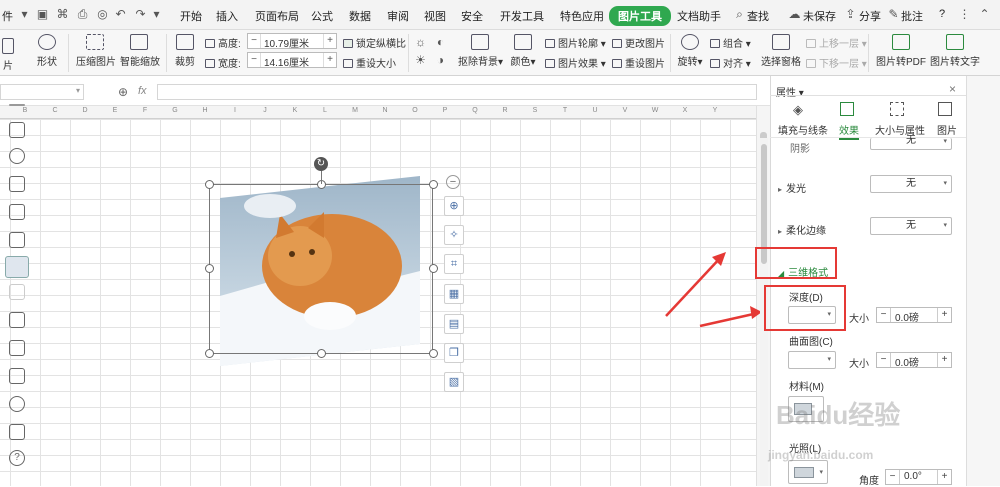 This screenshot has height=487, width=1000. I want to click on disabled-tool-icon, so click(17, 292).